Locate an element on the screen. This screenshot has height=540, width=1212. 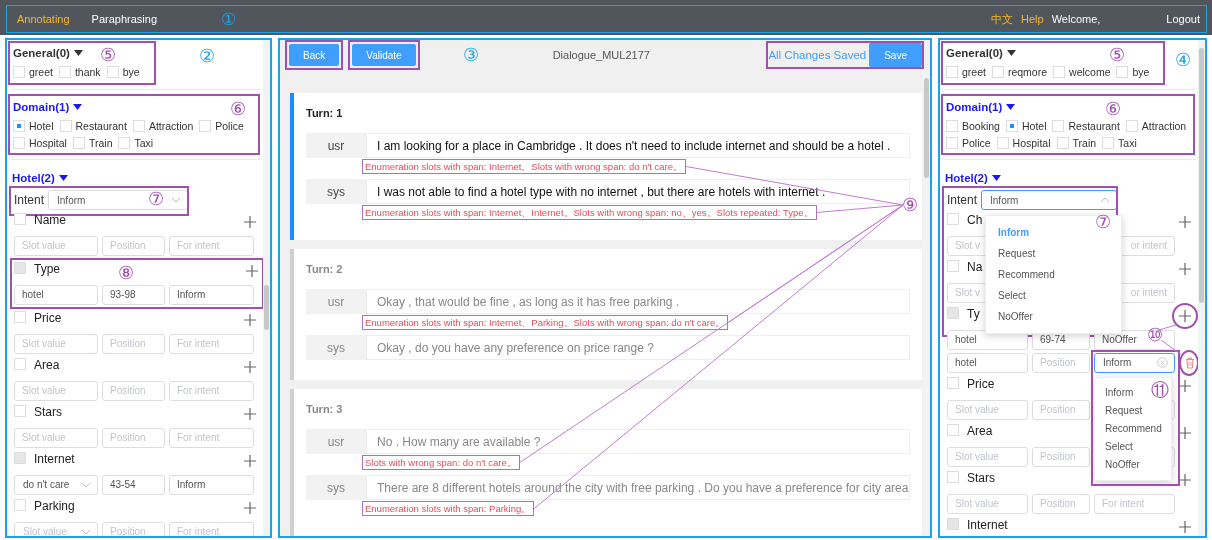
utterance-text: Okay , do you have any preference on price range ? is located at coordinates (638, 347).